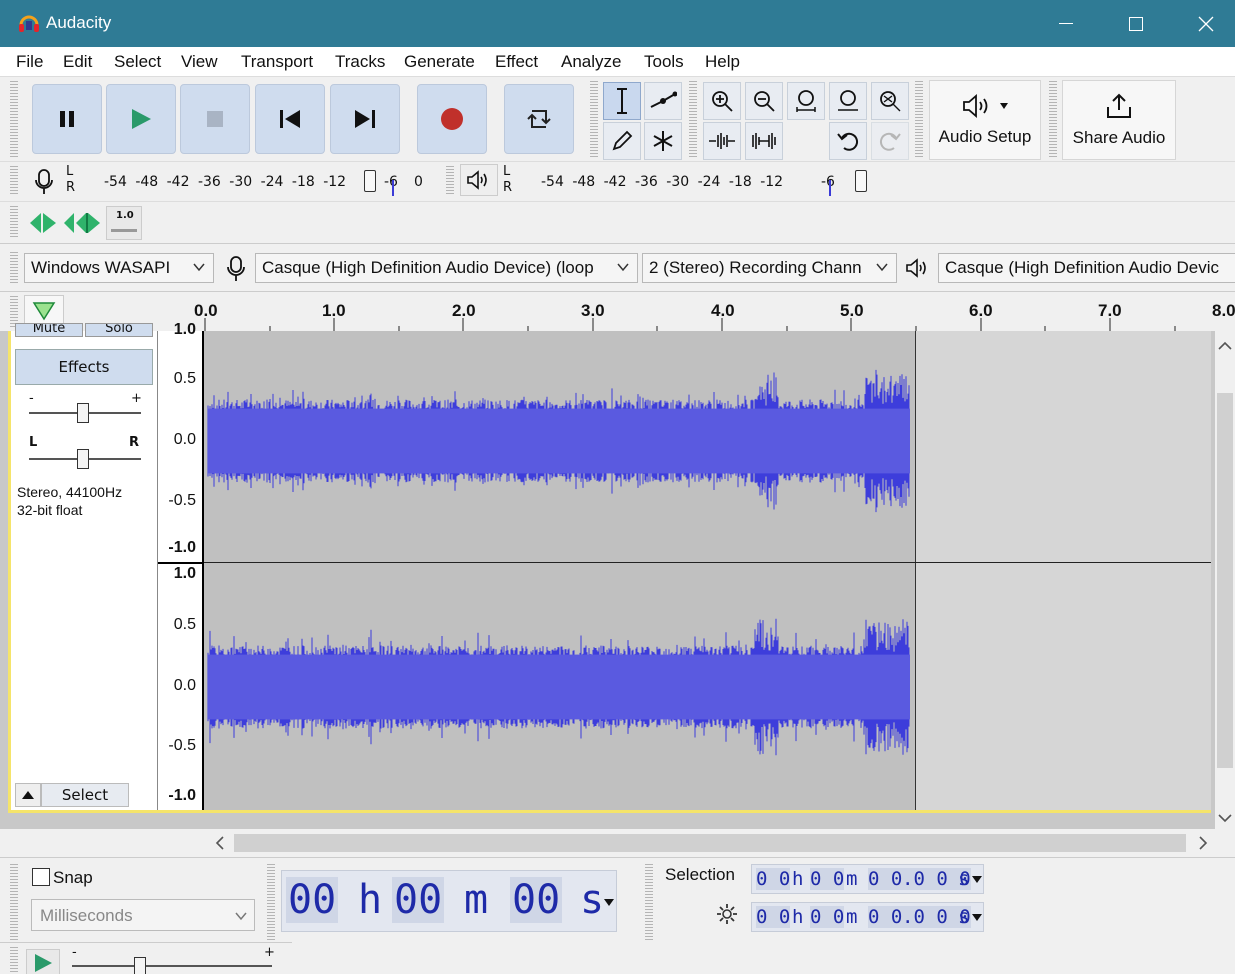 This screenshot has height=974, width=1235. I want to click on menu-generate: Generate, so click(439, 62).